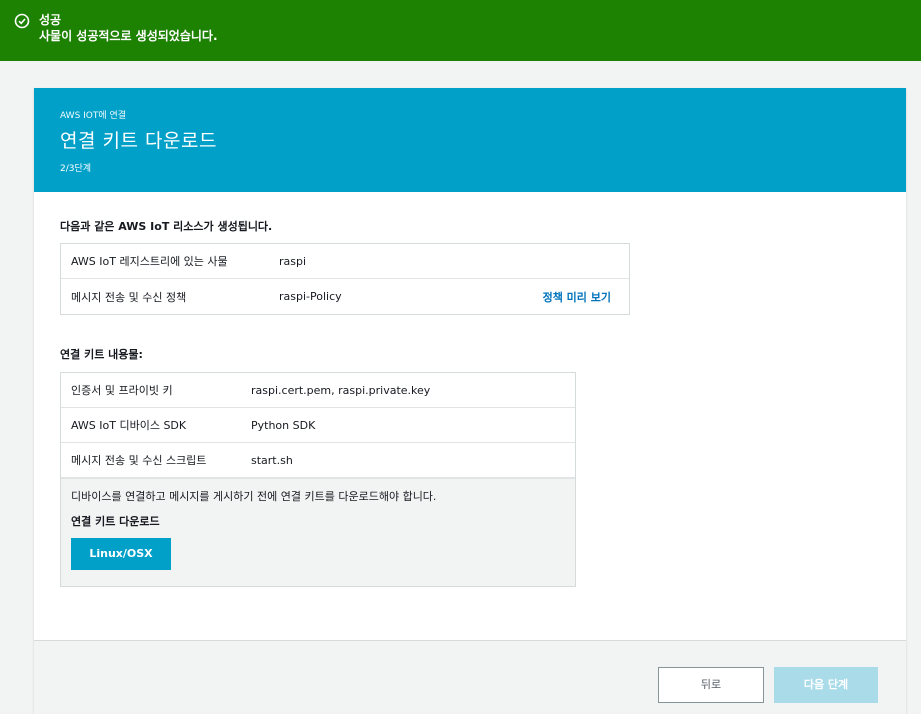 This screenshot has height=714, width=921. Describe the element at coordinates (470, 677) in the screenshot. I see `wizard-footer: 뒤로 다음 단계` at that location.